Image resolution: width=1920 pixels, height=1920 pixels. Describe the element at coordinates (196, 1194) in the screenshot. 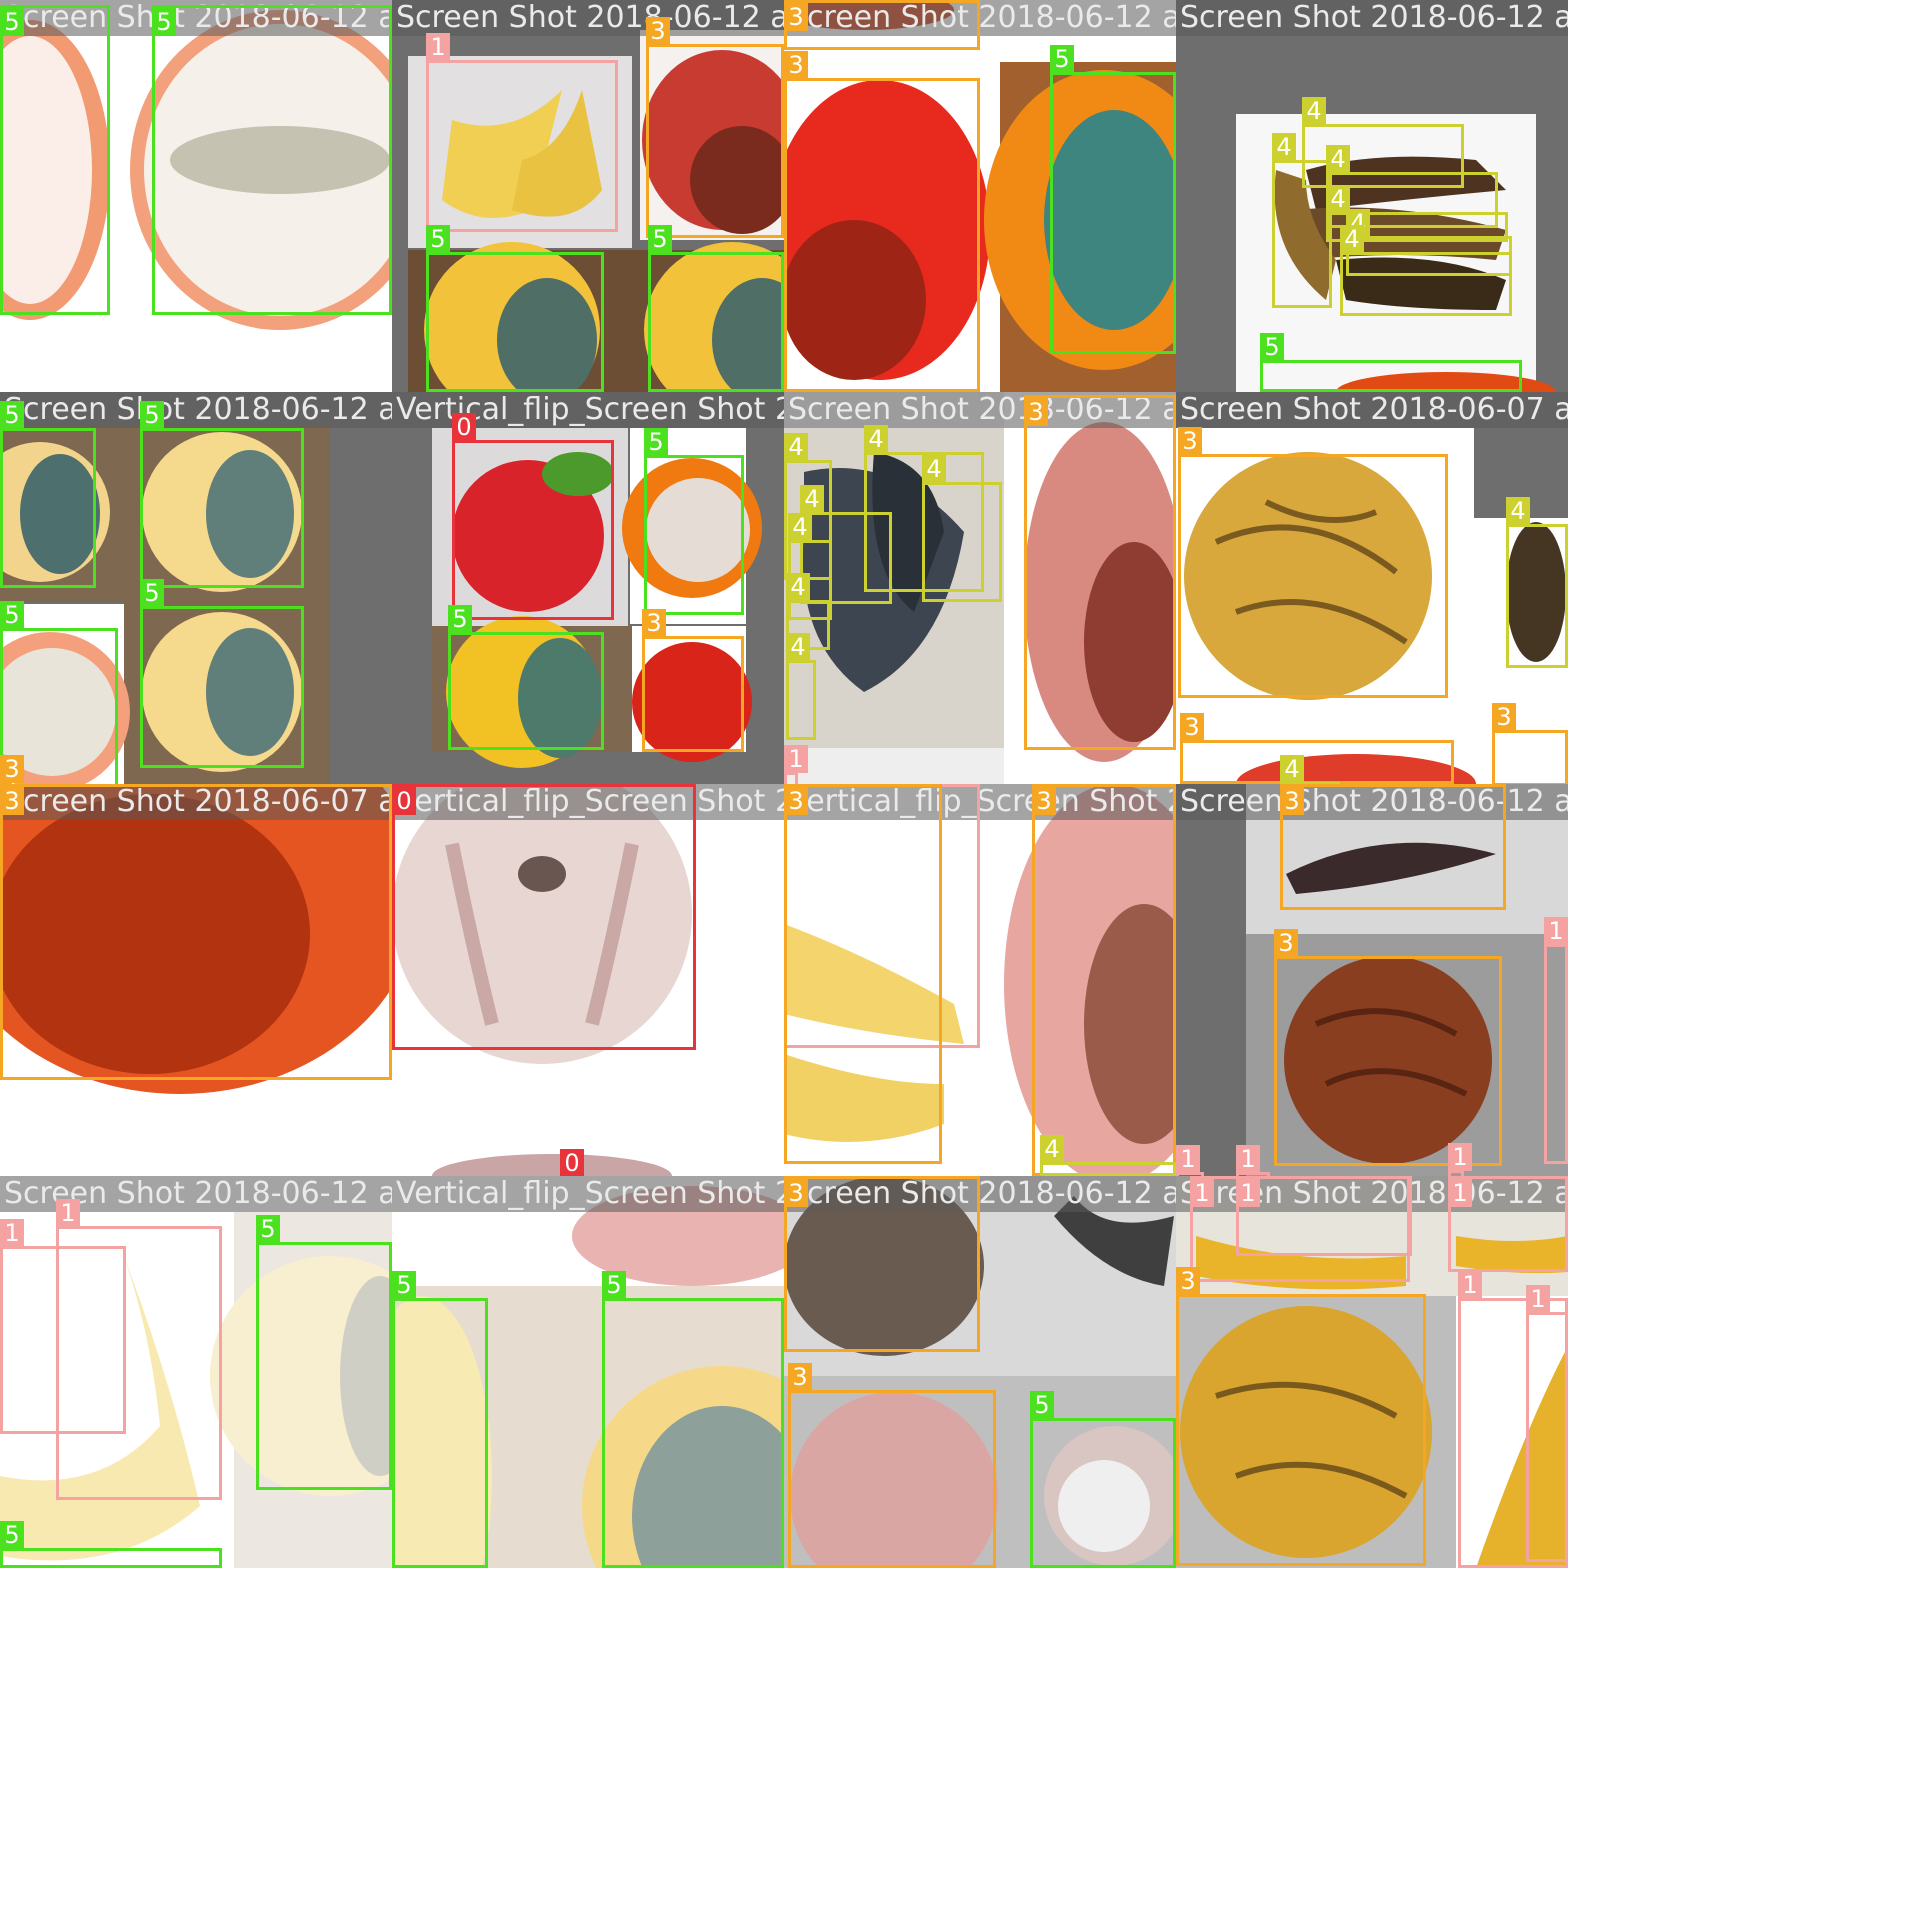

I see `filename-banner: Screen Shot 2018-06-12 at 9` at that location.